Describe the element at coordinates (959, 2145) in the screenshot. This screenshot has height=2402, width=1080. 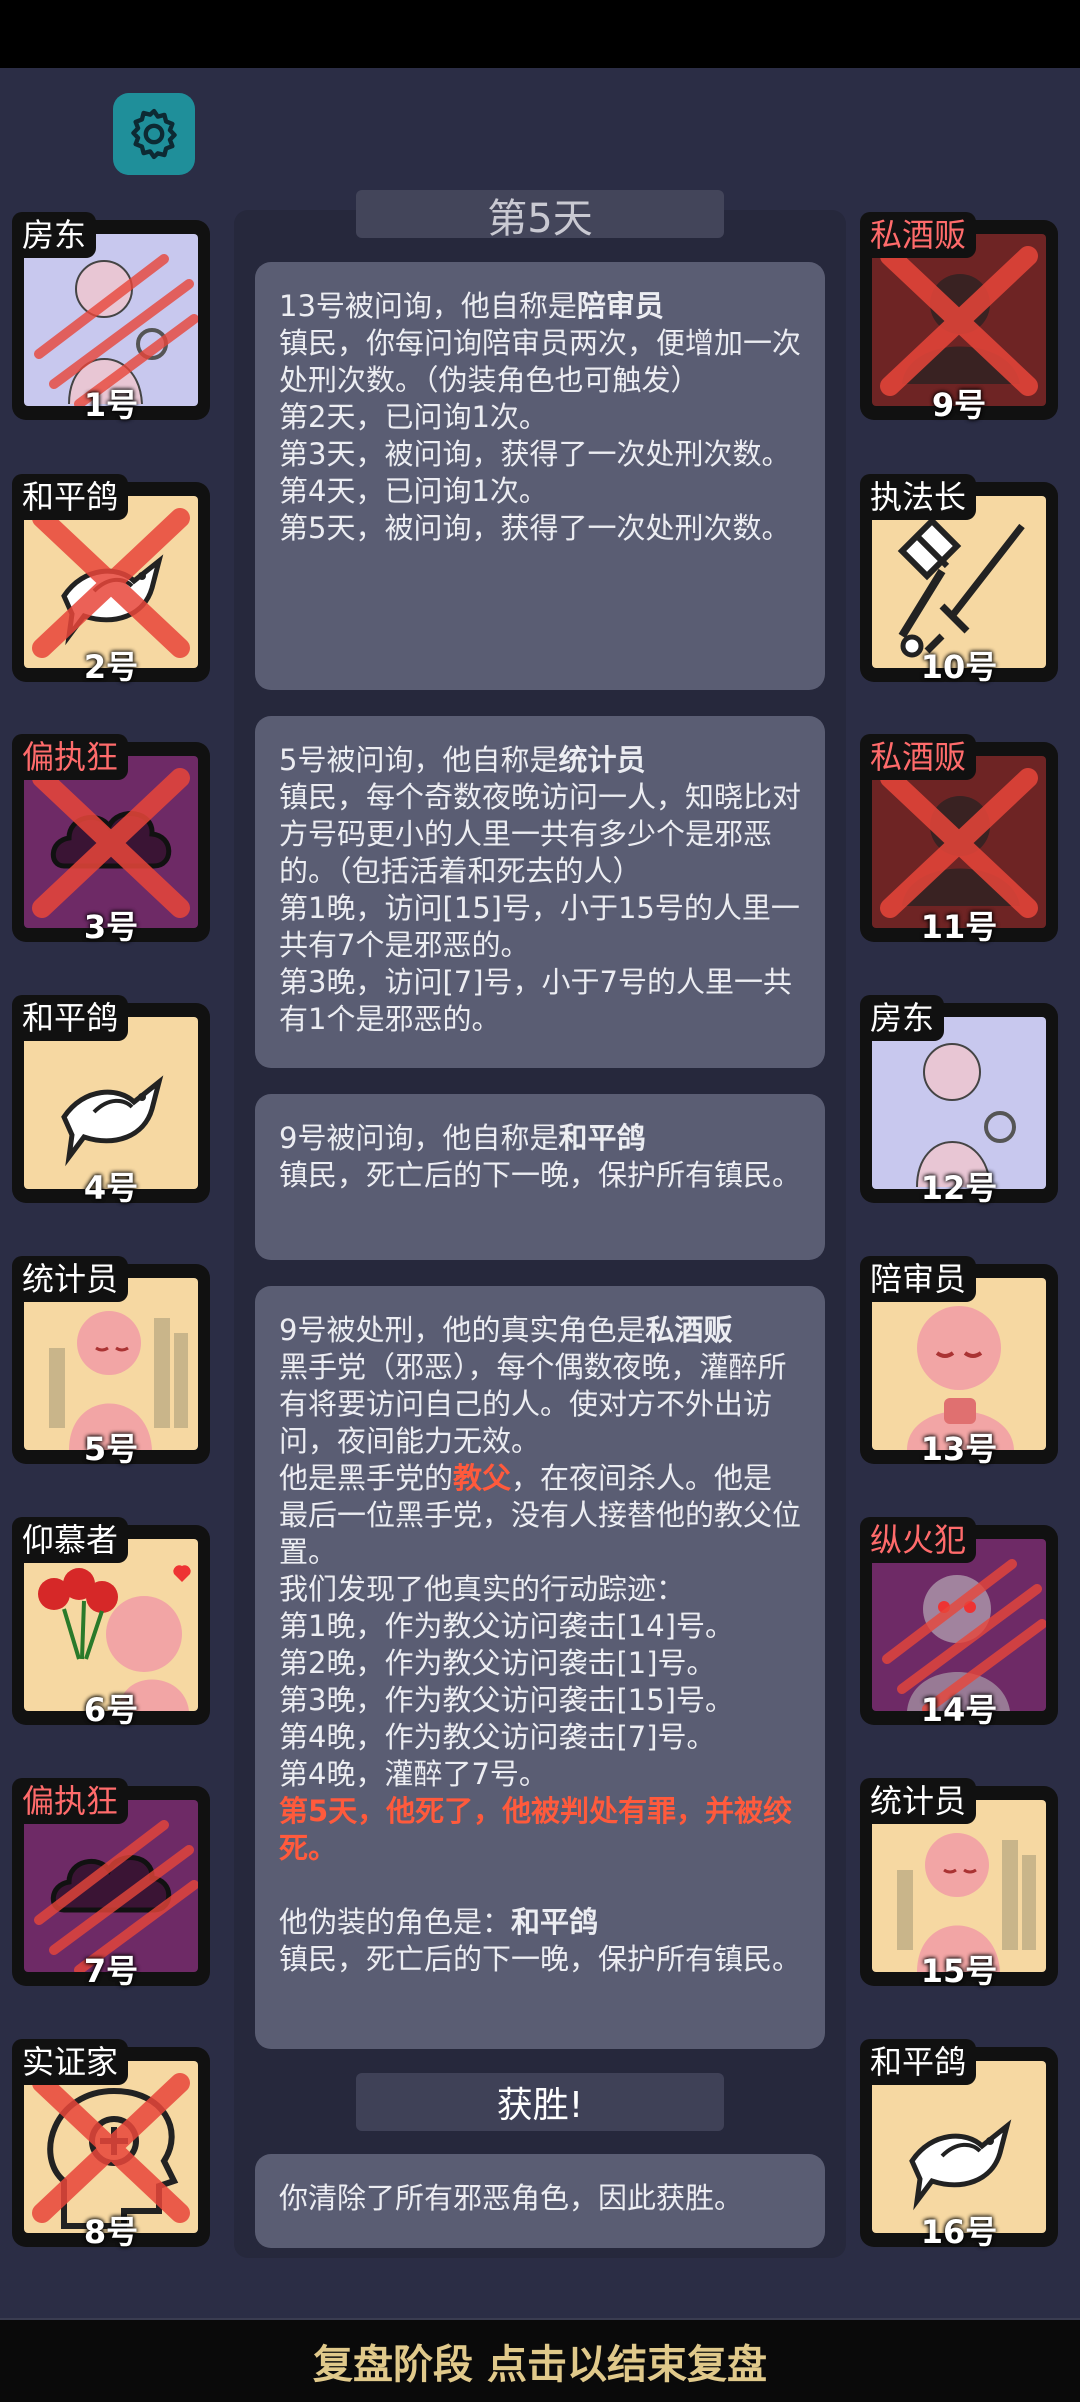
I see `player-card-16号: 和平鸽 16号` at that location.